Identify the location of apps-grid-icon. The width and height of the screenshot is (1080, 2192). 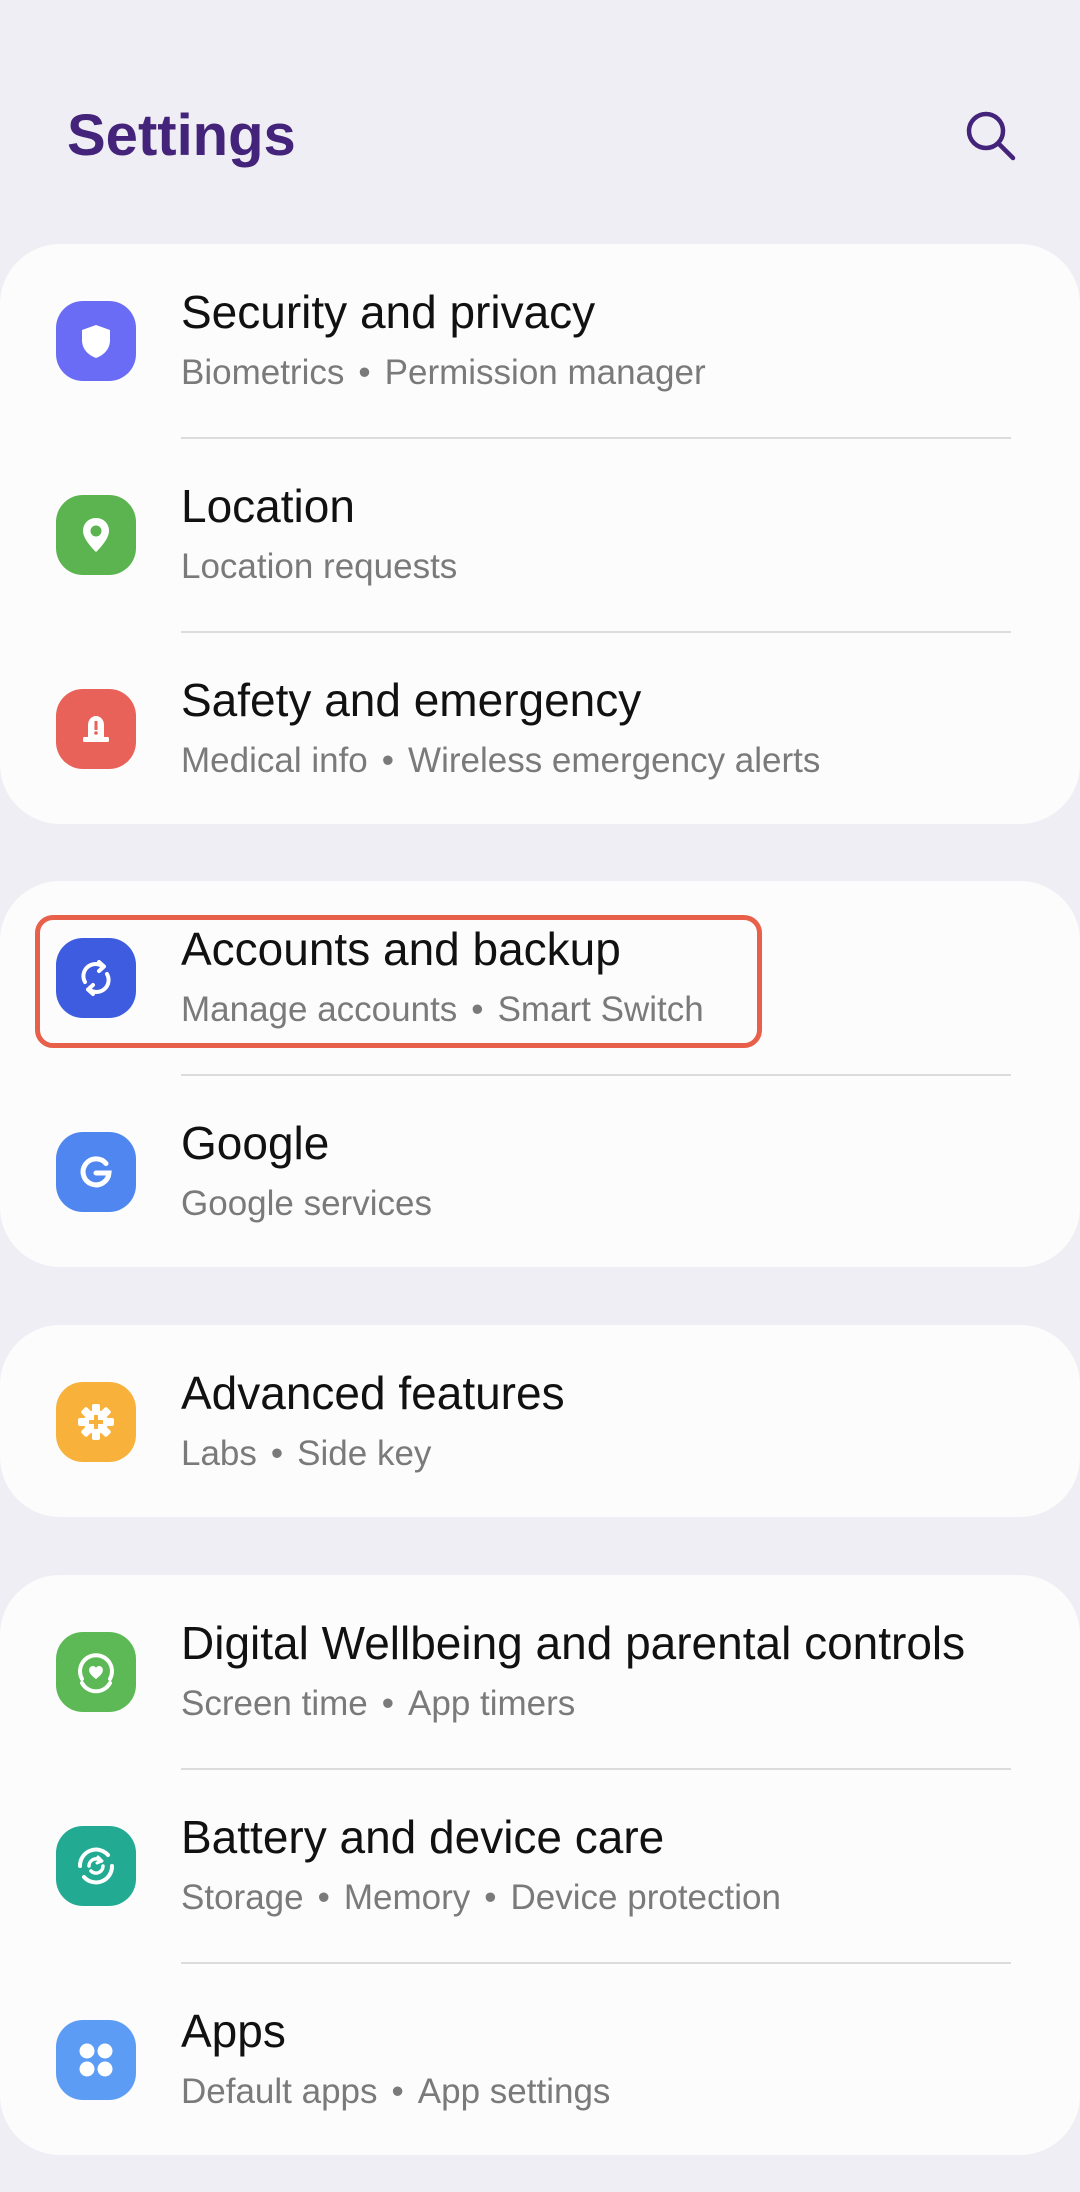
(96, 2060).